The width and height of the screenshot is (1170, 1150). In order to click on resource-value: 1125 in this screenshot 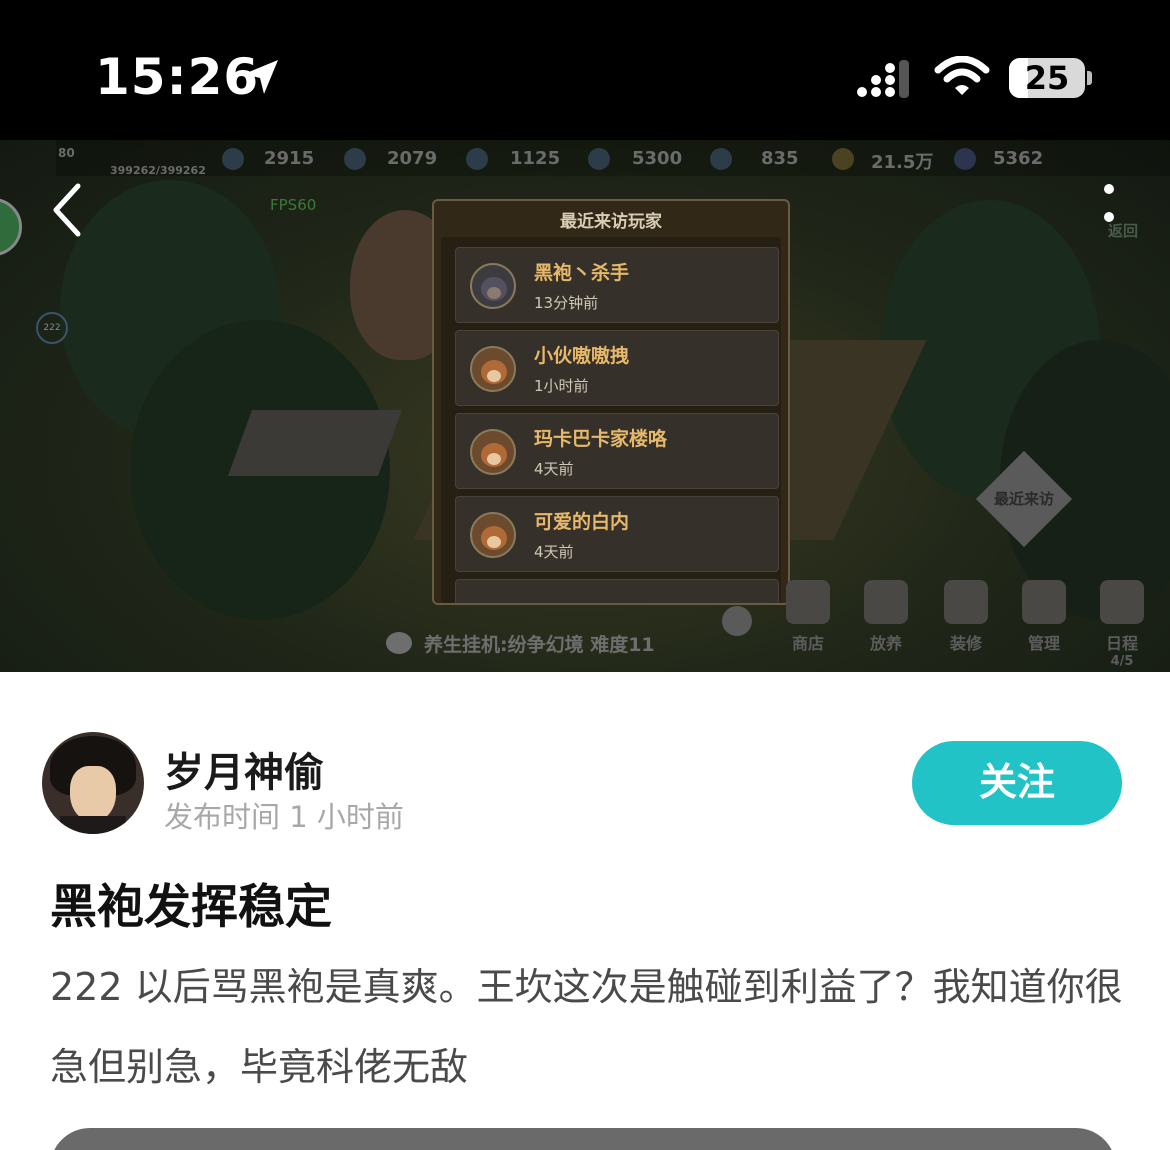, I will do `click(535, 158)`.